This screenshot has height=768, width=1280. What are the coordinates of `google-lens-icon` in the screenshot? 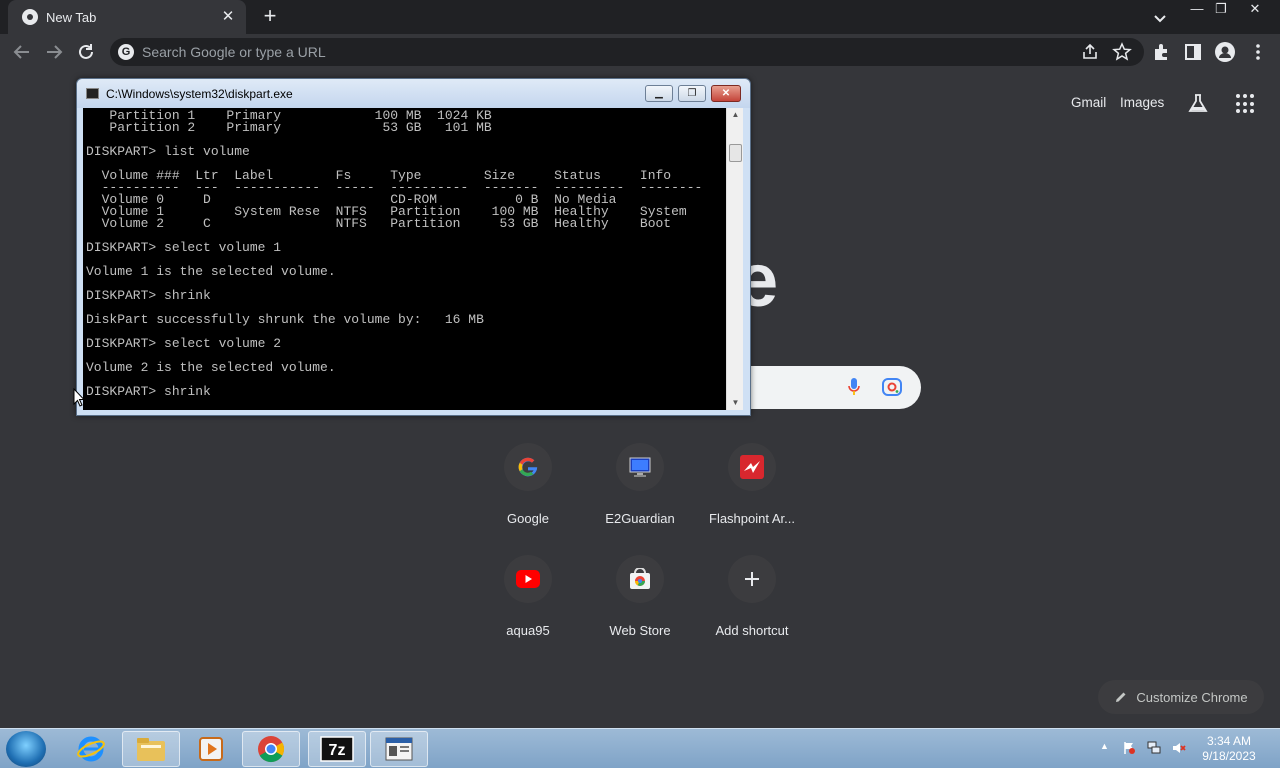 It's located at (892, 387).